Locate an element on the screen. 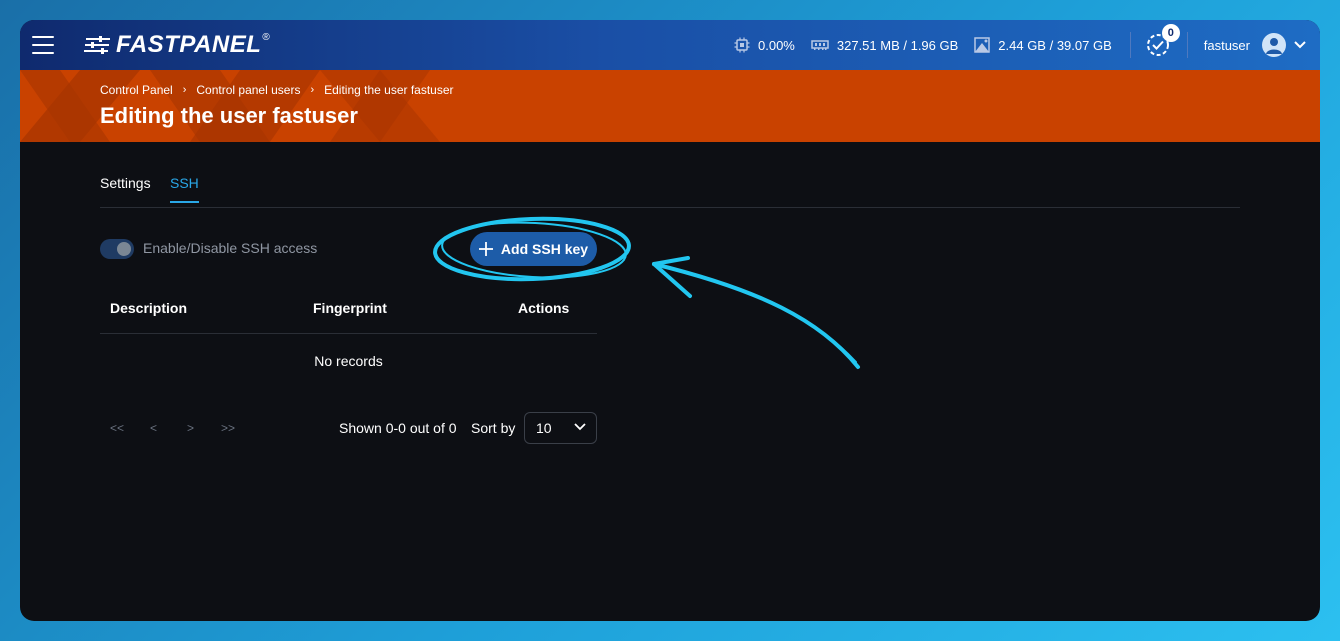 This screenshot has height=641, width=1340. plus-icon is located at coordinates (485, 249).